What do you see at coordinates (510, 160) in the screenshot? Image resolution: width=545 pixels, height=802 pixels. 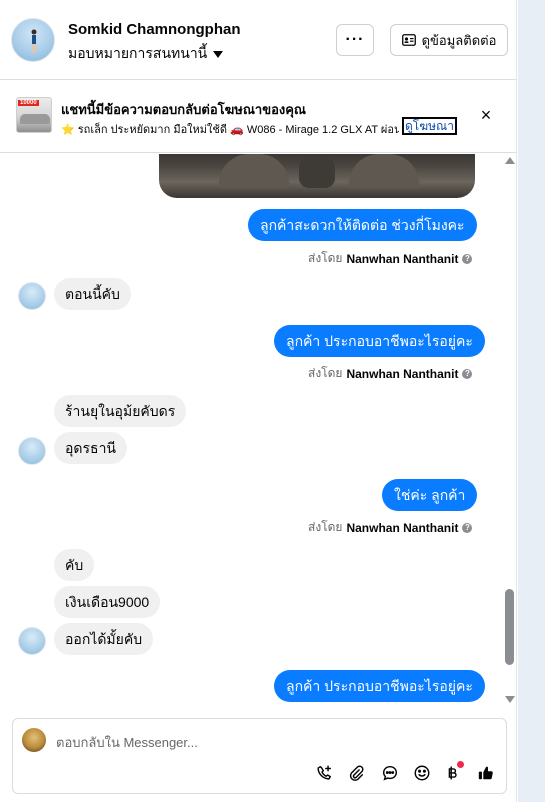 I see `scroll-up-arrow-icon` at bounding box center [510, 160].